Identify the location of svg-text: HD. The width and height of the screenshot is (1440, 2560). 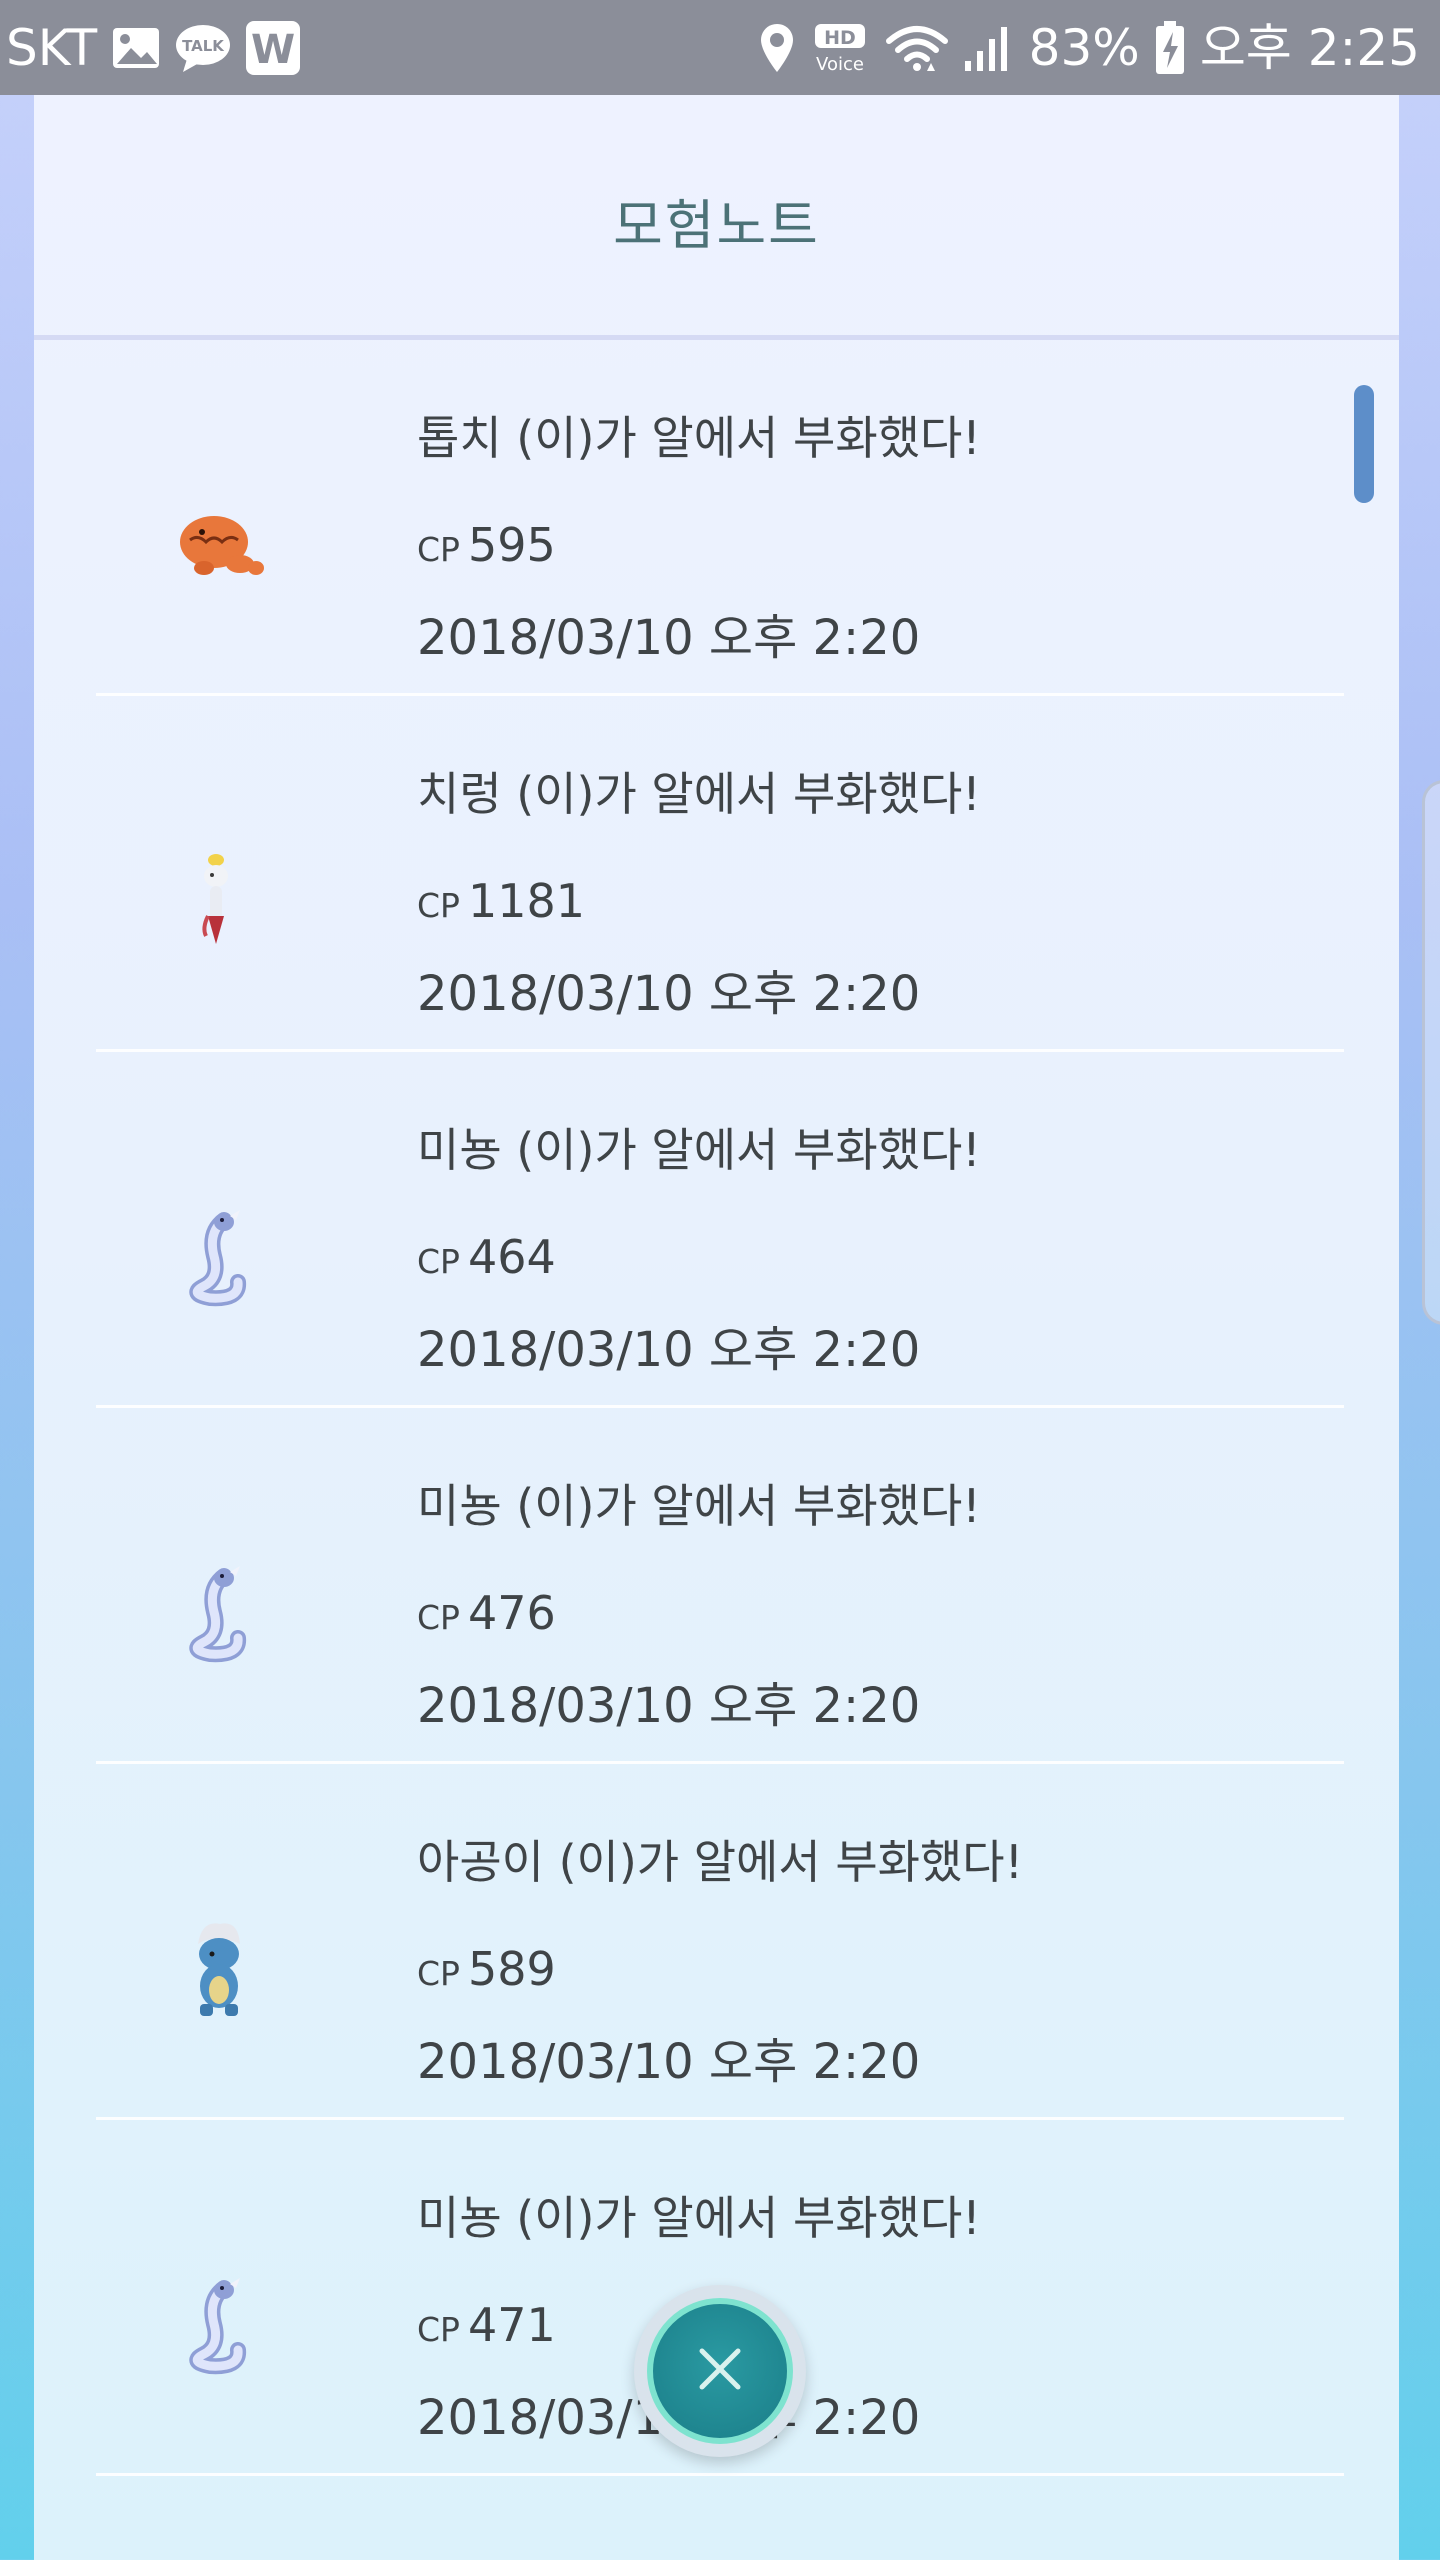
(840, 38).